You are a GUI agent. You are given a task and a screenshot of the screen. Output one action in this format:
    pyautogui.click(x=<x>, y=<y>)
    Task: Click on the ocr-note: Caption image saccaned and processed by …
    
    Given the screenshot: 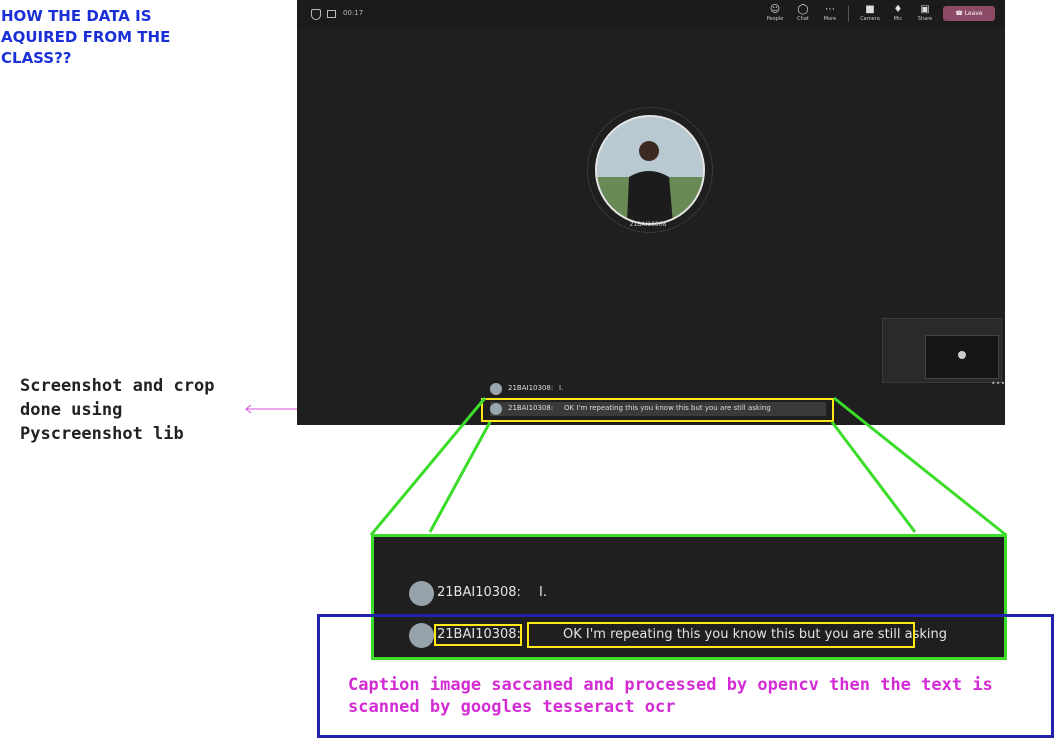 What is the action you would take?
    pyautogui.click(x=670, y=696)
    